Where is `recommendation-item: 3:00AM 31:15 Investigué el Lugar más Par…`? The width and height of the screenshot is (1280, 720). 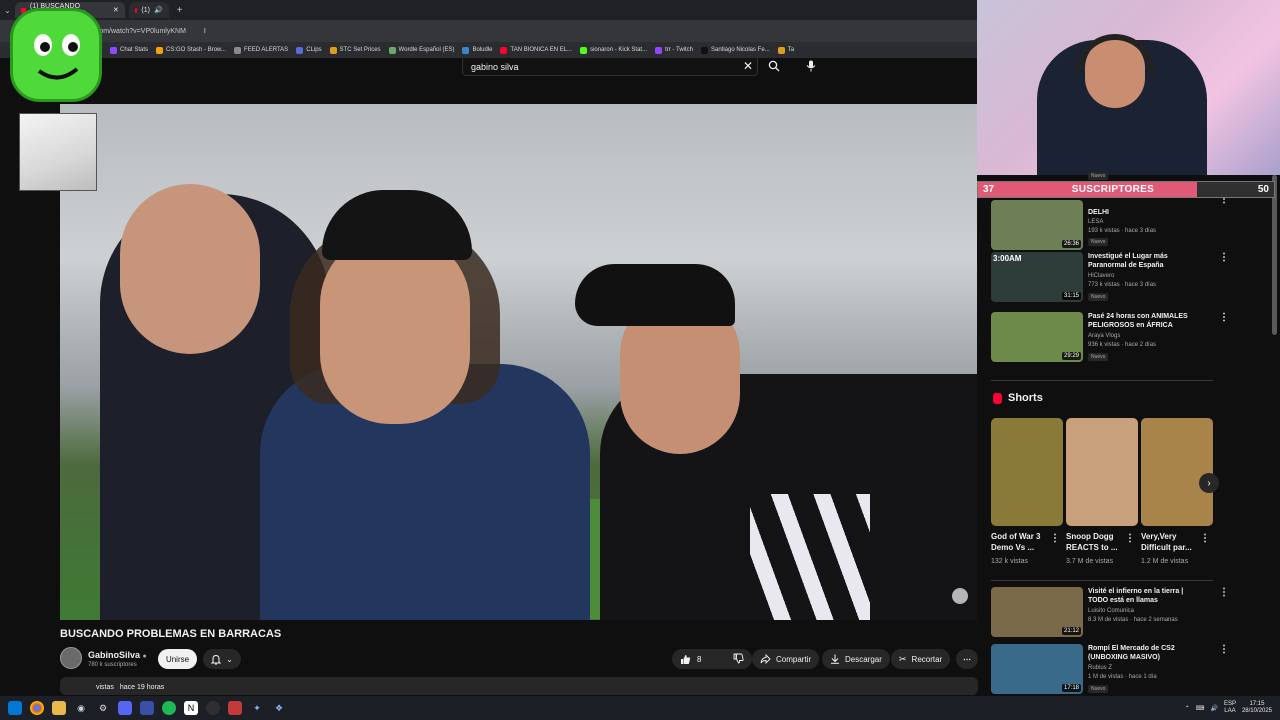
recommendation-item: 3:00AM 31:15 Investigué el Lugar más Par… is located at coordinates (1110, 280).